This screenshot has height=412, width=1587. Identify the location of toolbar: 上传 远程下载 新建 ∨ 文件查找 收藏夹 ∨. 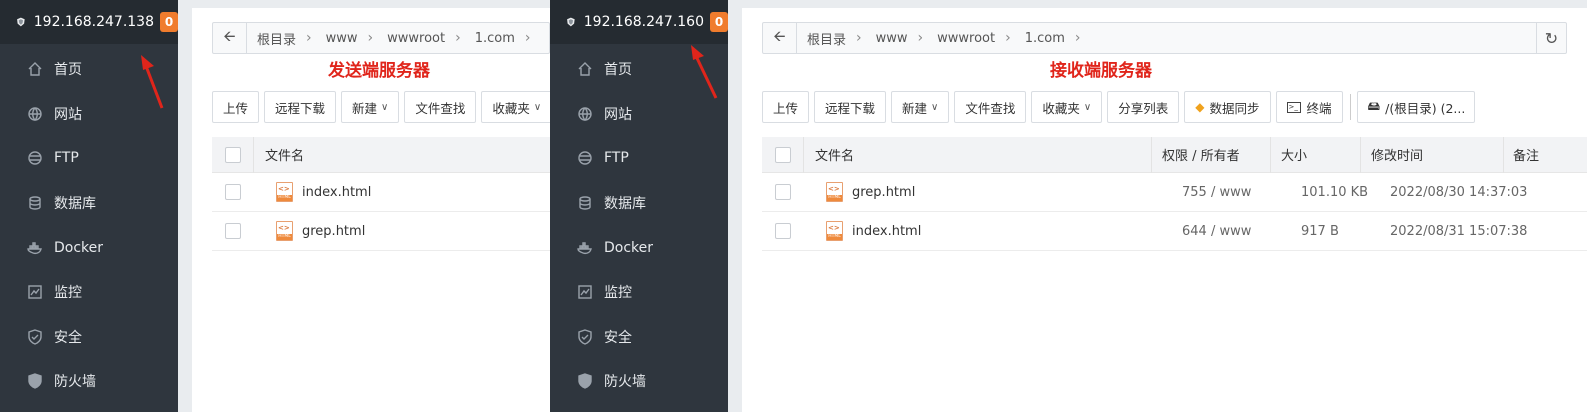
(384, 107).